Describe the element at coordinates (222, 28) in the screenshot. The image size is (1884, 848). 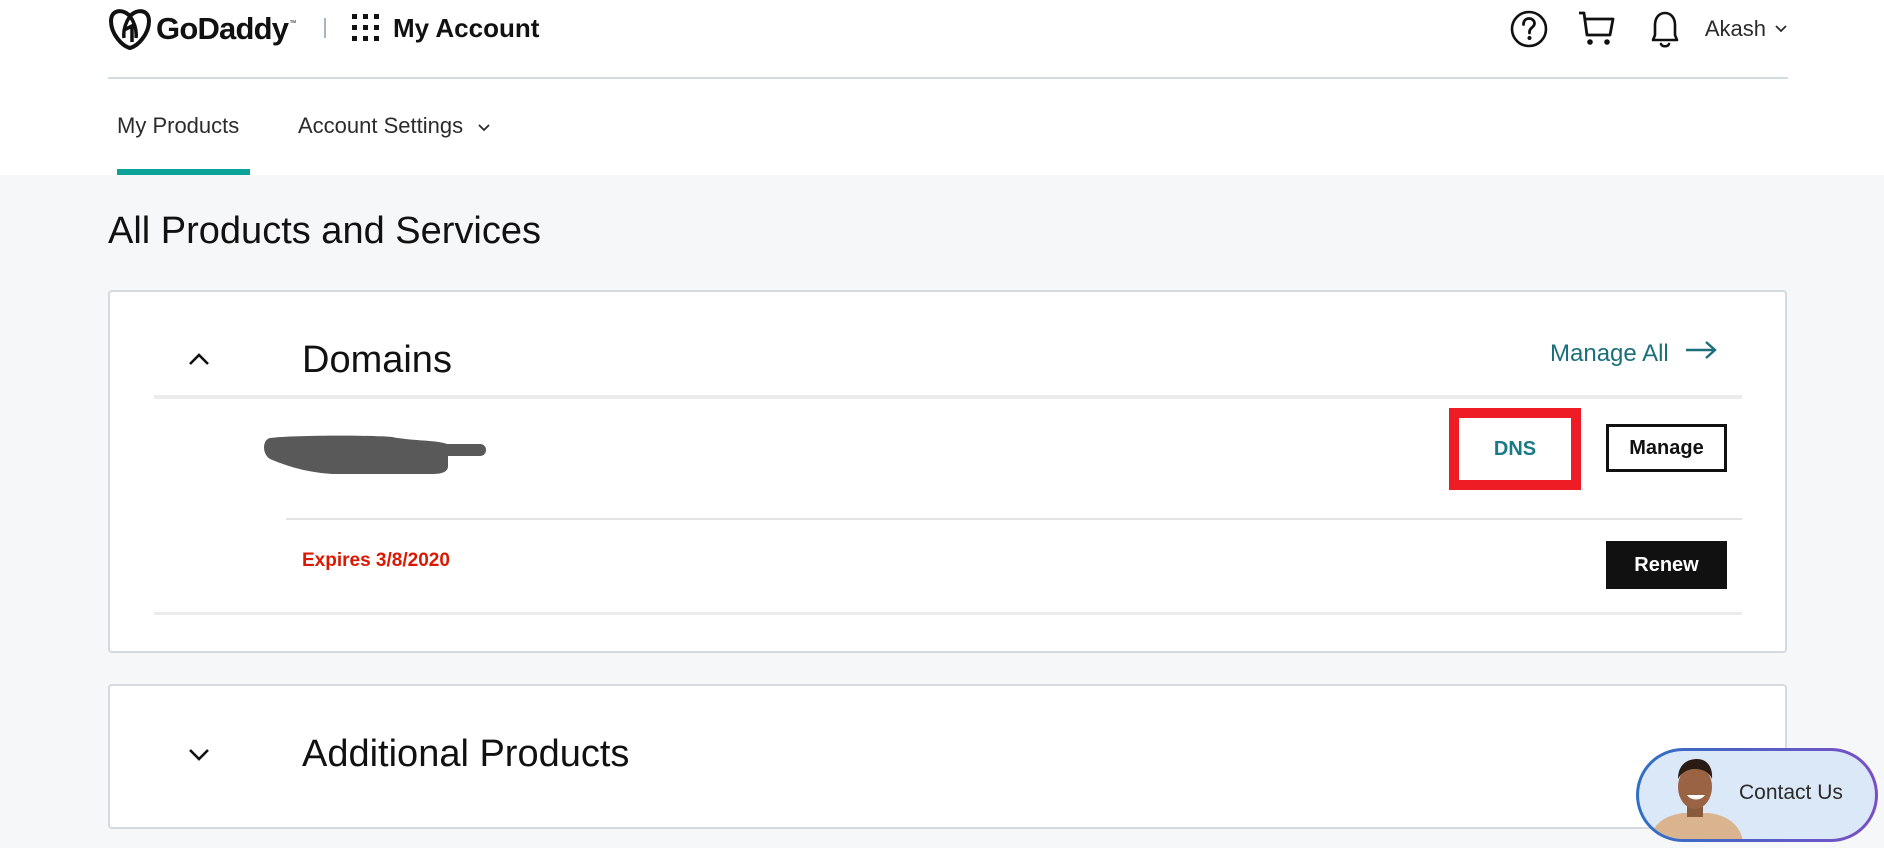
I see `brand-name: GoDaddy` at that location.